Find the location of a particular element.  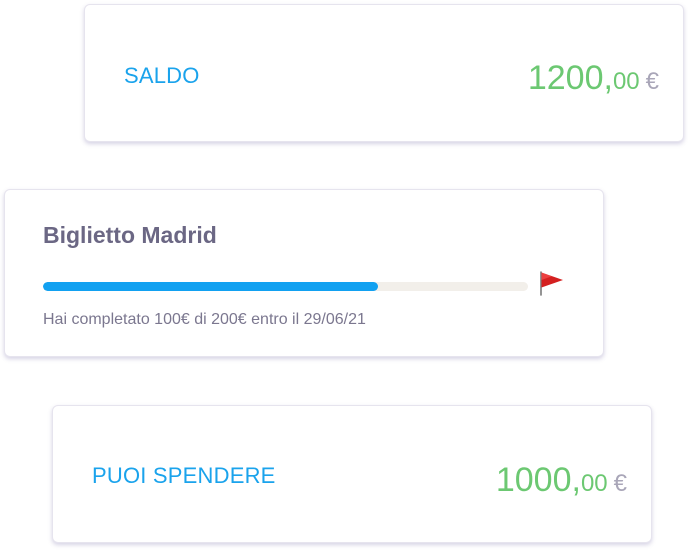

balance-amount-integer: 1200, is located at coordinates (570, 78).